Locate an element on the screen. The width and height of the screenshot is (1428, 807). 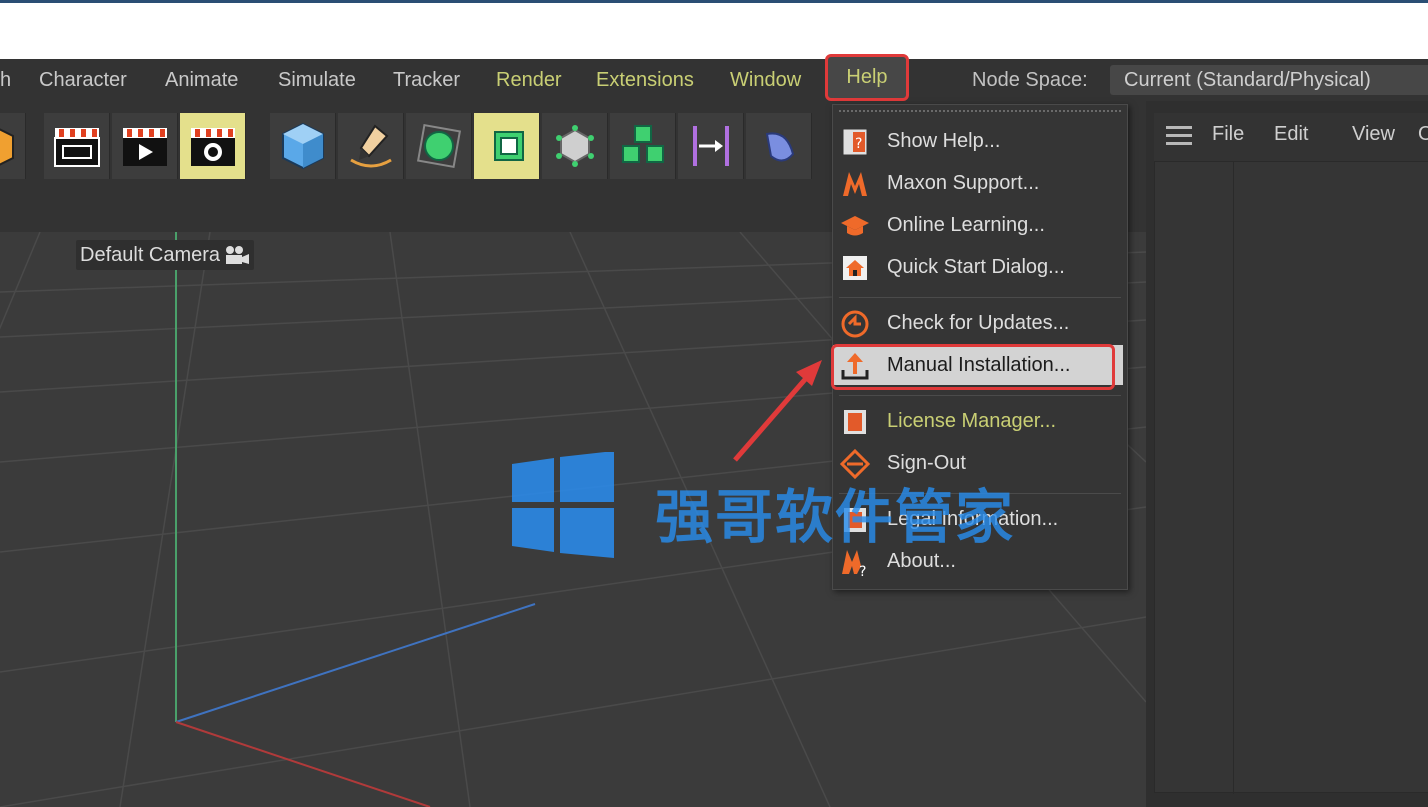
column-divider is located at coordinates (1233, 478).